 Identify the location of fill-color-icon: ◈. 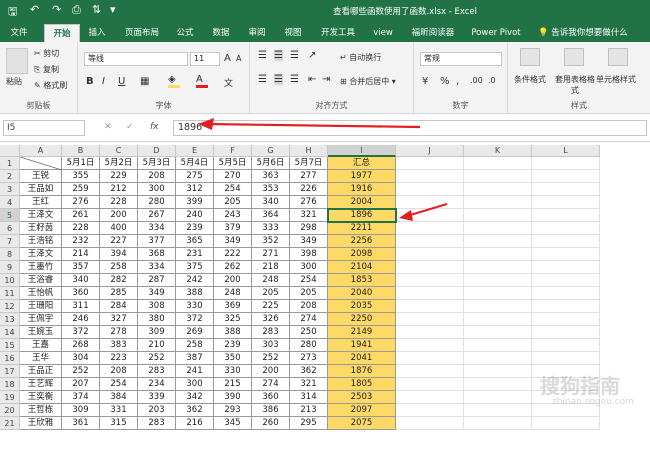
(174, 81).